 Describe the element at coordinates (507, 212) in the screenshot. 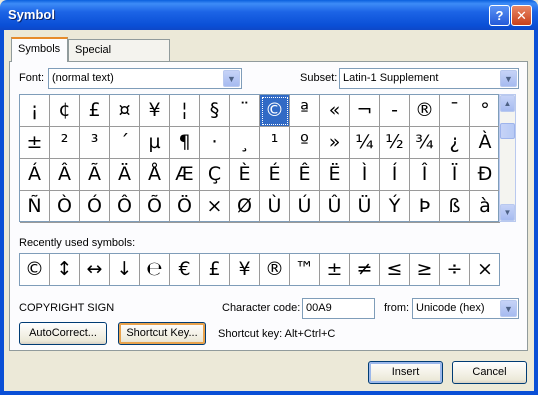

I see `scroll-down-icon: ▼` at that location.